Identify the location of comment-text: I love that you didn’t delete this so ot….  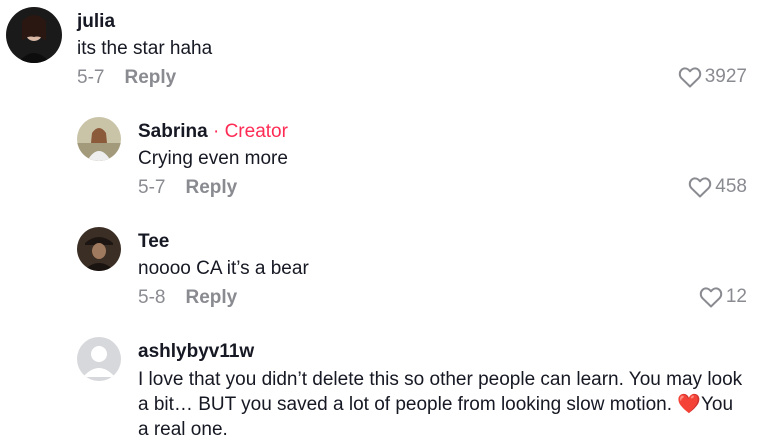
(440, 404).